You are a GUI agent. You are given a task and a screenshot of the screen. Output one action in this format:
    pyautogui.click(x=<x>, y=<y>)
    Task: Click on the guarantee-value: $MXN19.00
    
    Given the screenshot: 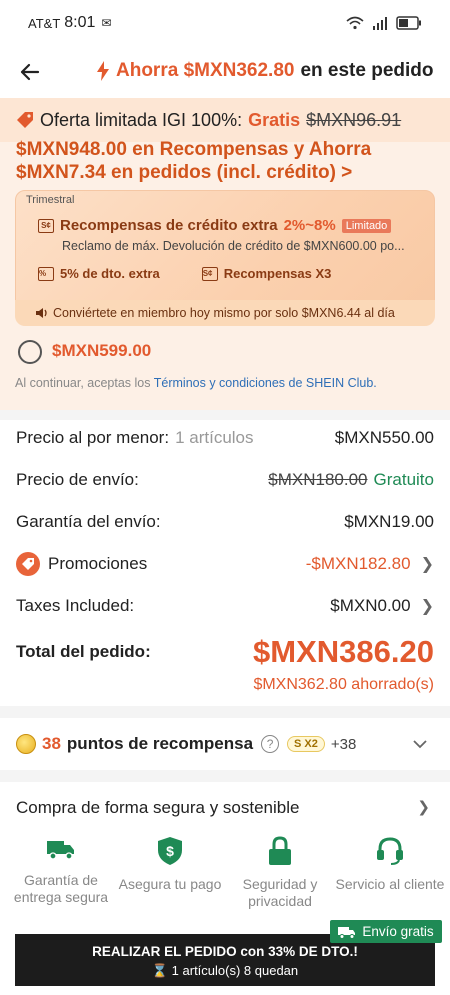 What is the action you would take?
    pyautogui.click(x=389, y=521)
    